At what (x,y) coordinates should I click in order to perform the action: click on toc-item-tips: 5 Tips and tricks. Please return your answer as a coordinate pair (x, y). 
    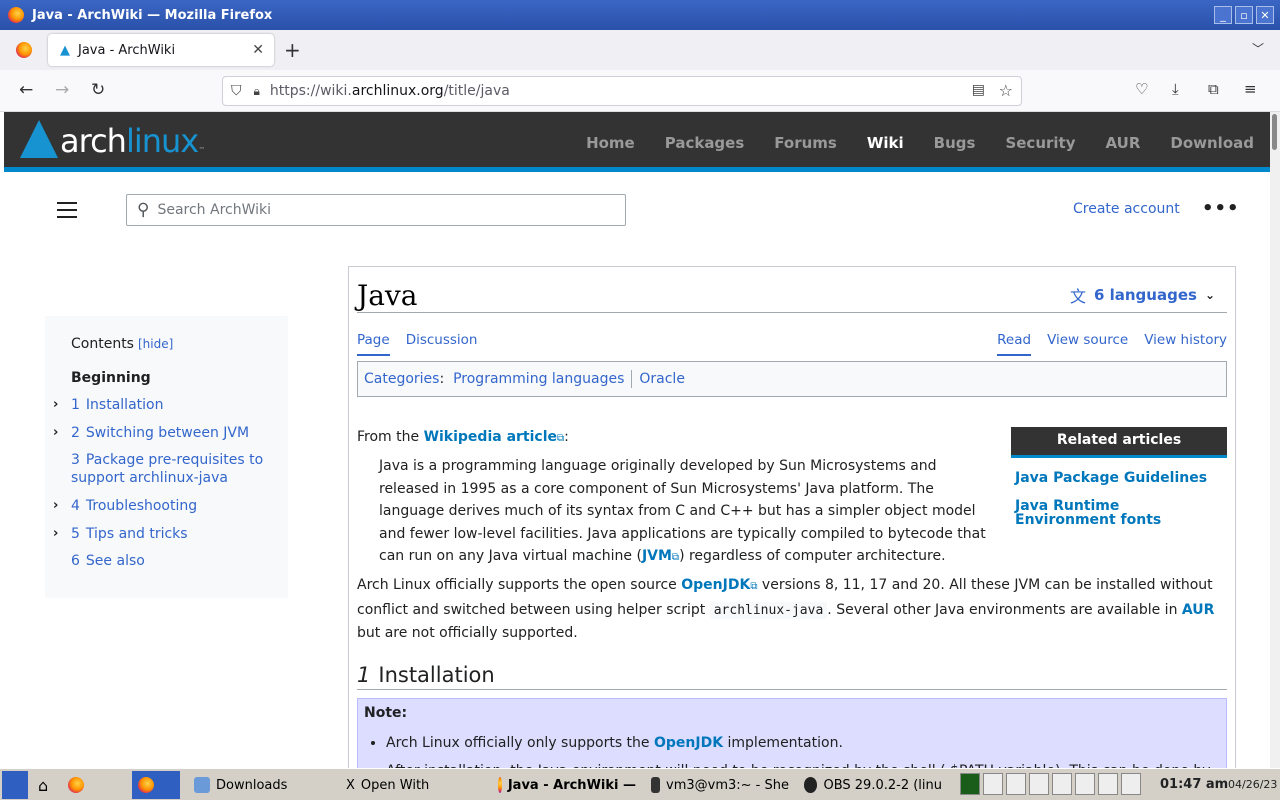
    Looking at the image, I should click on (129, 534).